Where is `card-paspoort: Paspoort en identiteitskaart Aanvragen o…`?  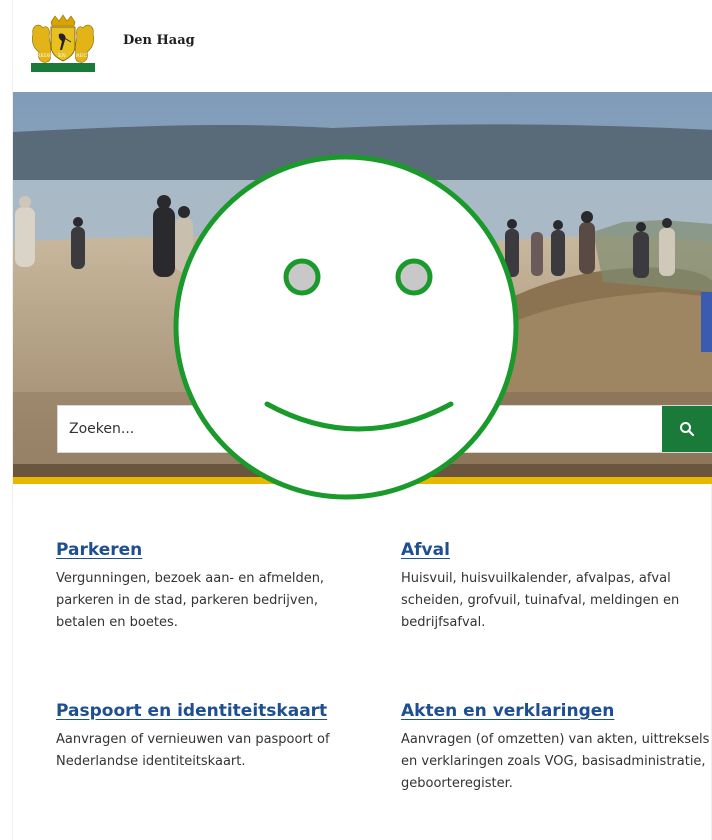
card-paspoort: Paspoort en identiteitskaart Aanvragen o… is located at coordinates (211, 737).